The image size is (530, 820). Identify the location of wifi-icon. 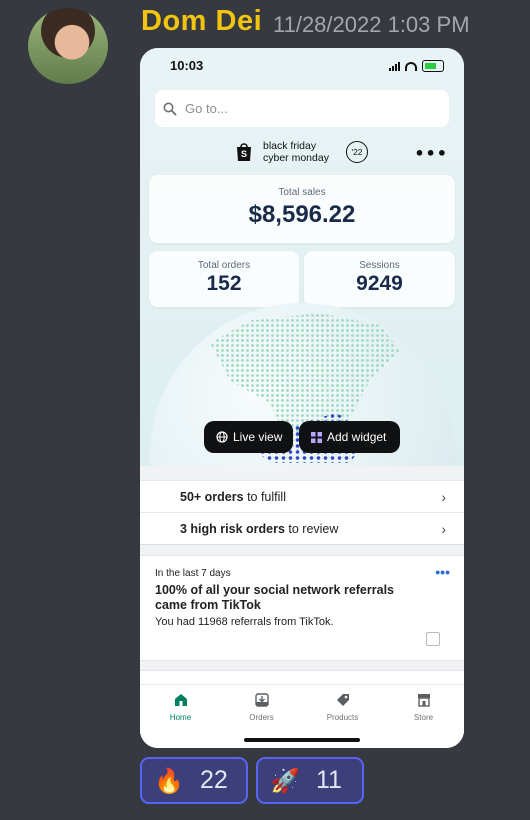
(411, 66).